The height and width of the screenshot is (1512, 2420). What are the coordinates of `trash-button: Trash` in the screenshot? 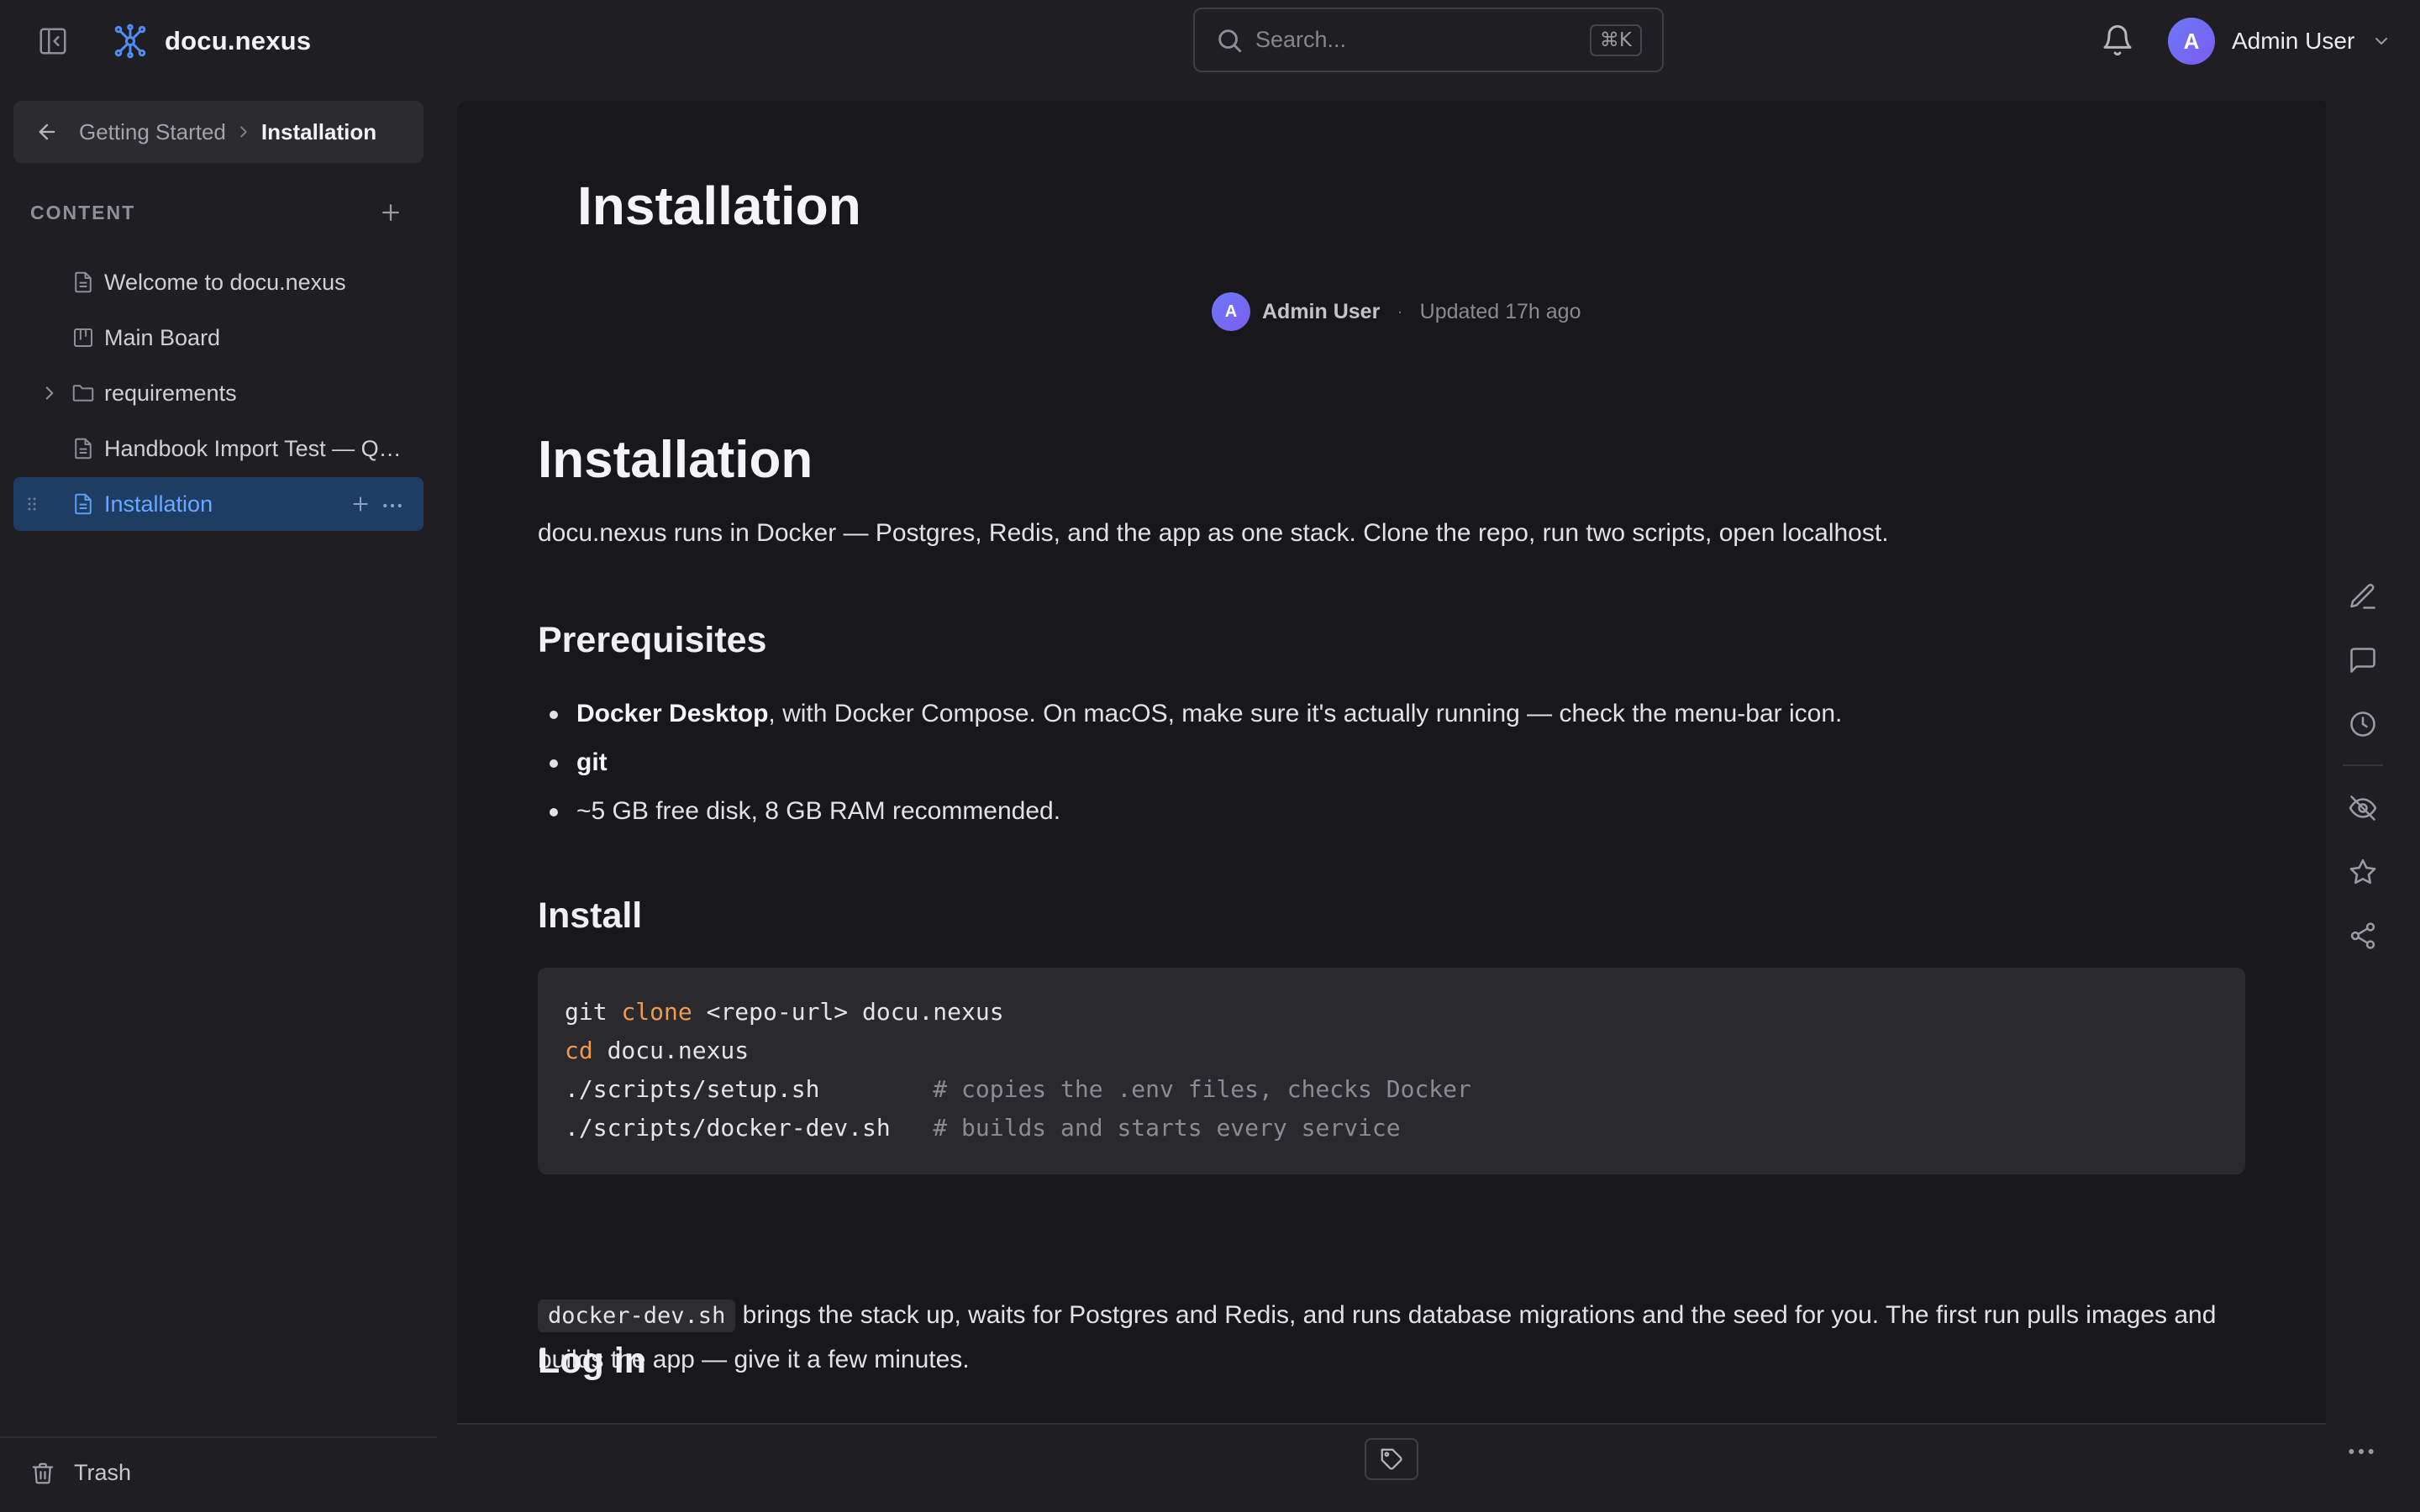 It's located at (80, 1473).